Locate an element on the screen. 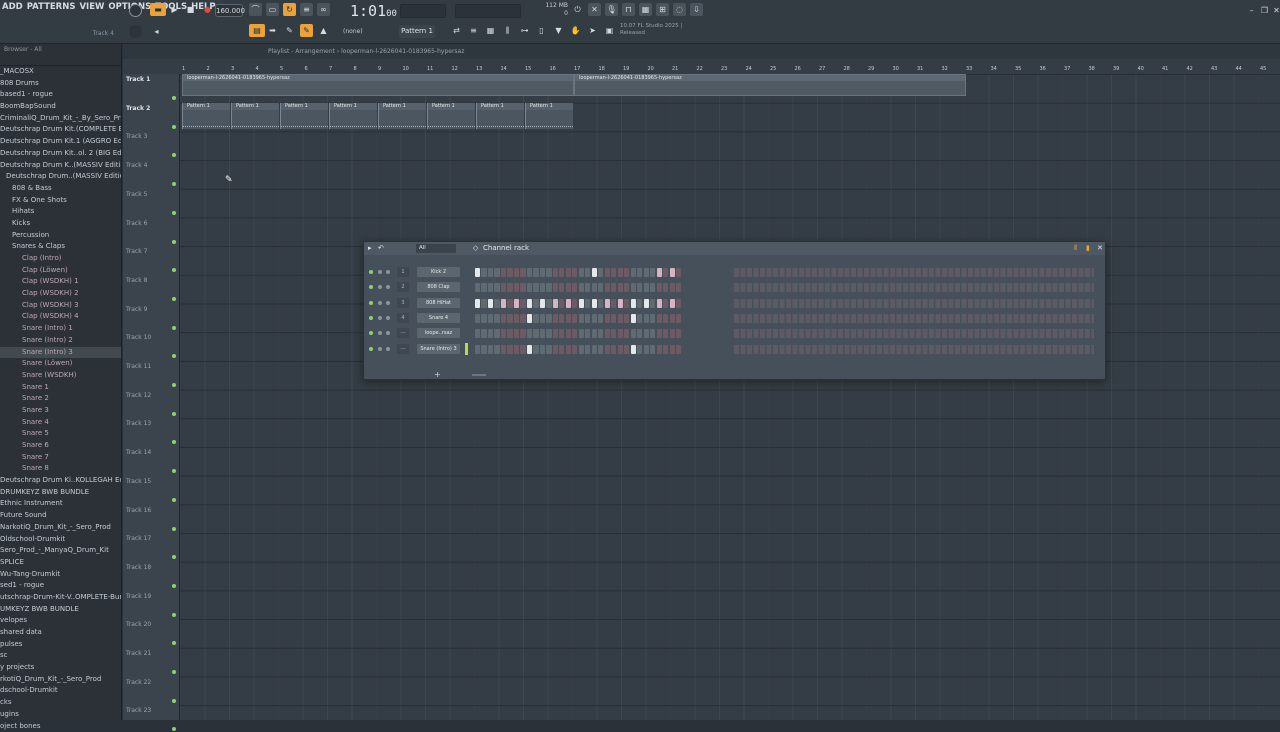 This screenshot has height=732, width=1280. browser-sample-item: Snare 3 is located at coordinates (60, 411).